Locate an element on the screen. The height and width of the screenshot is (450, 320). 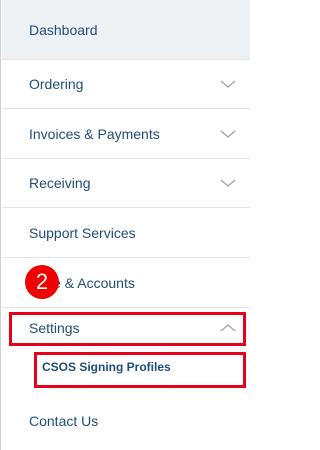
step-badge: 2 is located at coordinates (42, 282).